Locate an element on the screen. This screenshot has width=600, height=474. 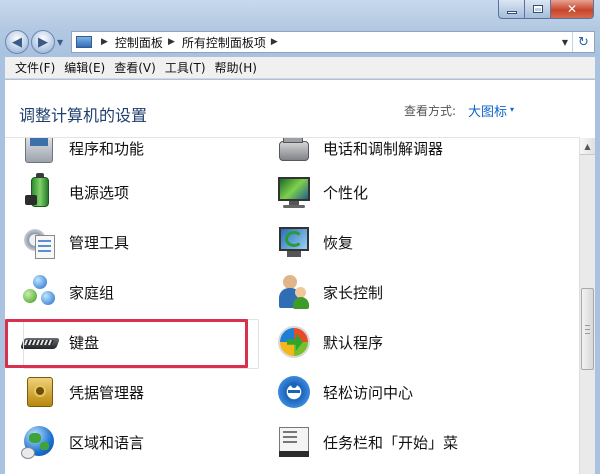
close-button: ✕ is located at coordinates (572, 9).